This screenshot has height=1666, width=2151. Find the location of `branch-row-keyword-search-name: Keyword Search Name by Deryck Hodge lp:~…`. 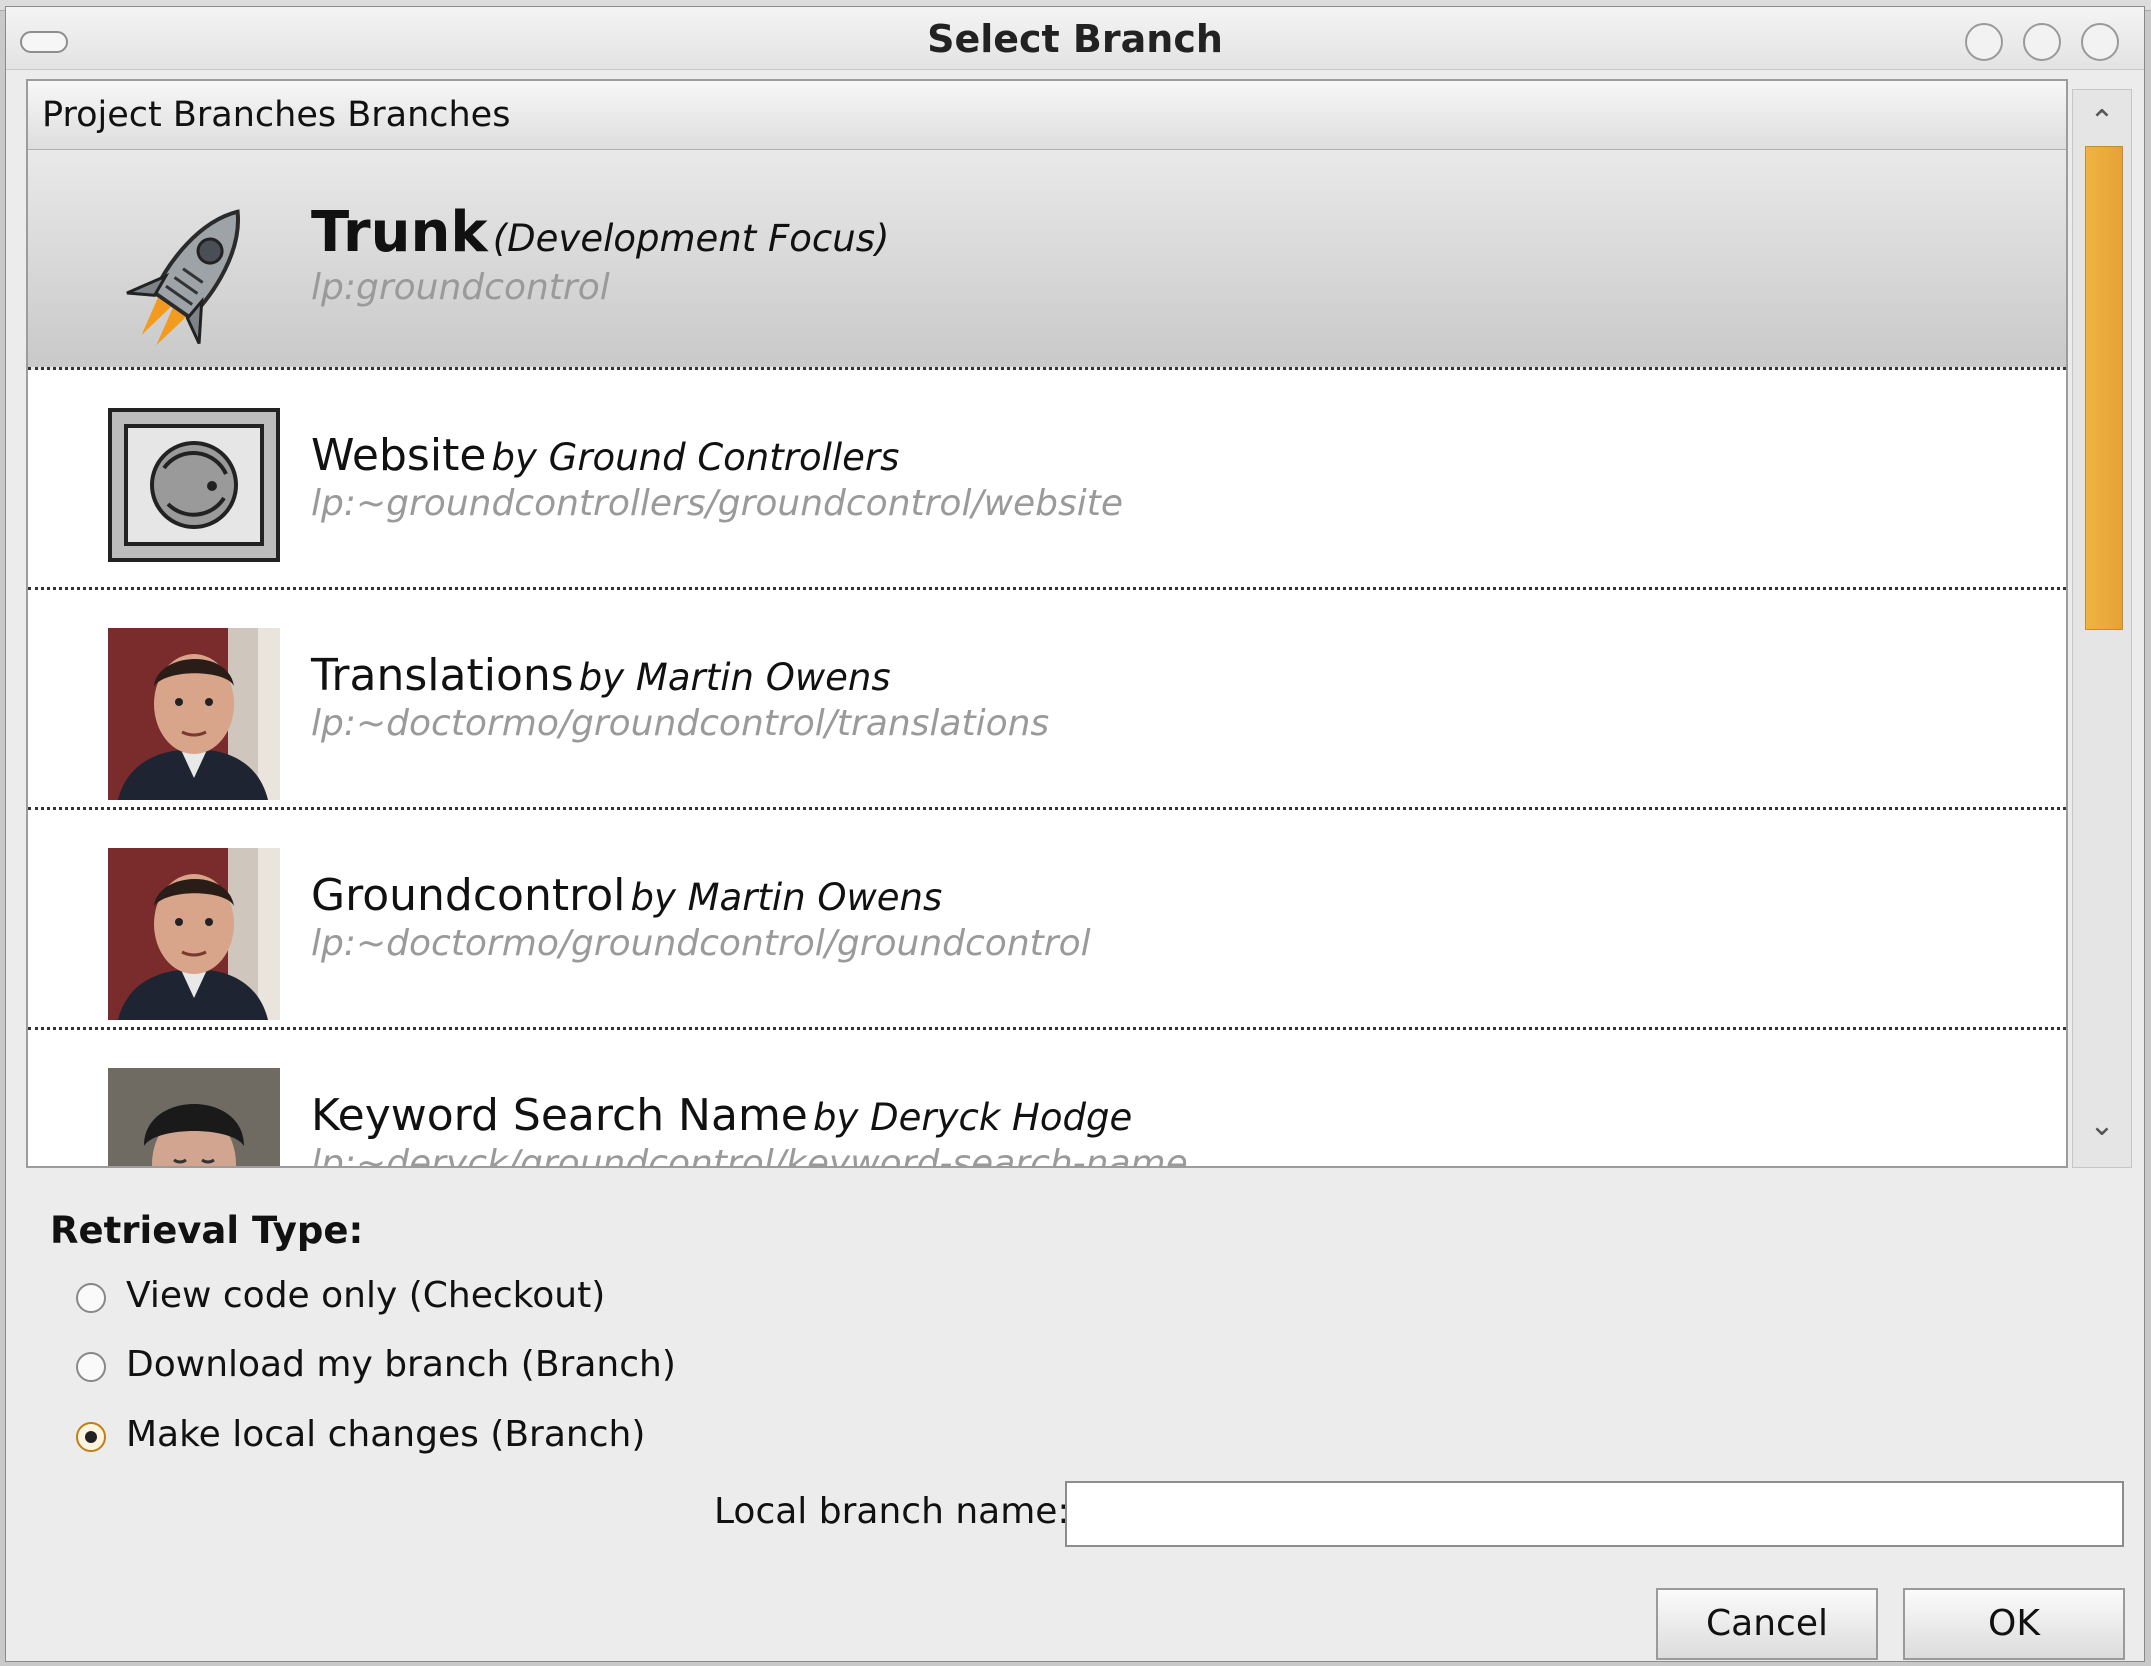

branch-row-keyword-search-name: Keyword Search Name by Deryck Hodge lp:~… is located at coordinates (1047, 1099).